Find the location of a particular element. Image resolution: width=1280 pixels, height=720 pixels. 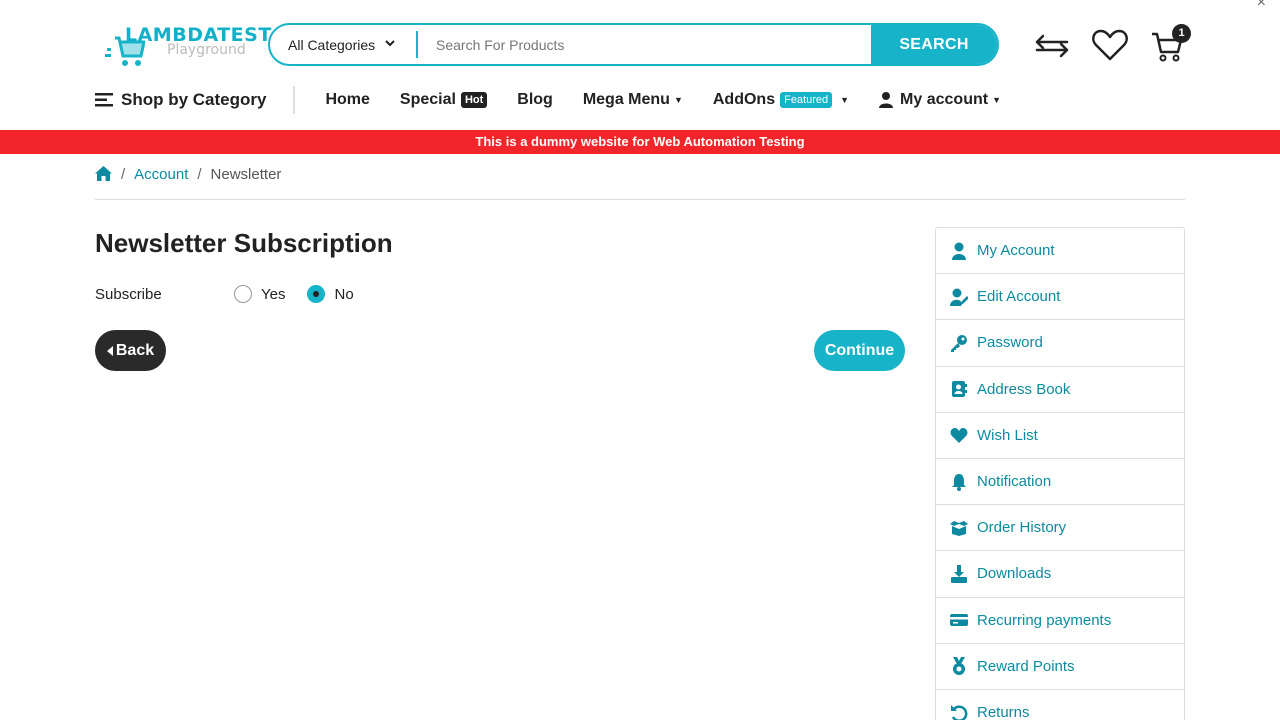

bell-icon is located at coordinates (959, 482).